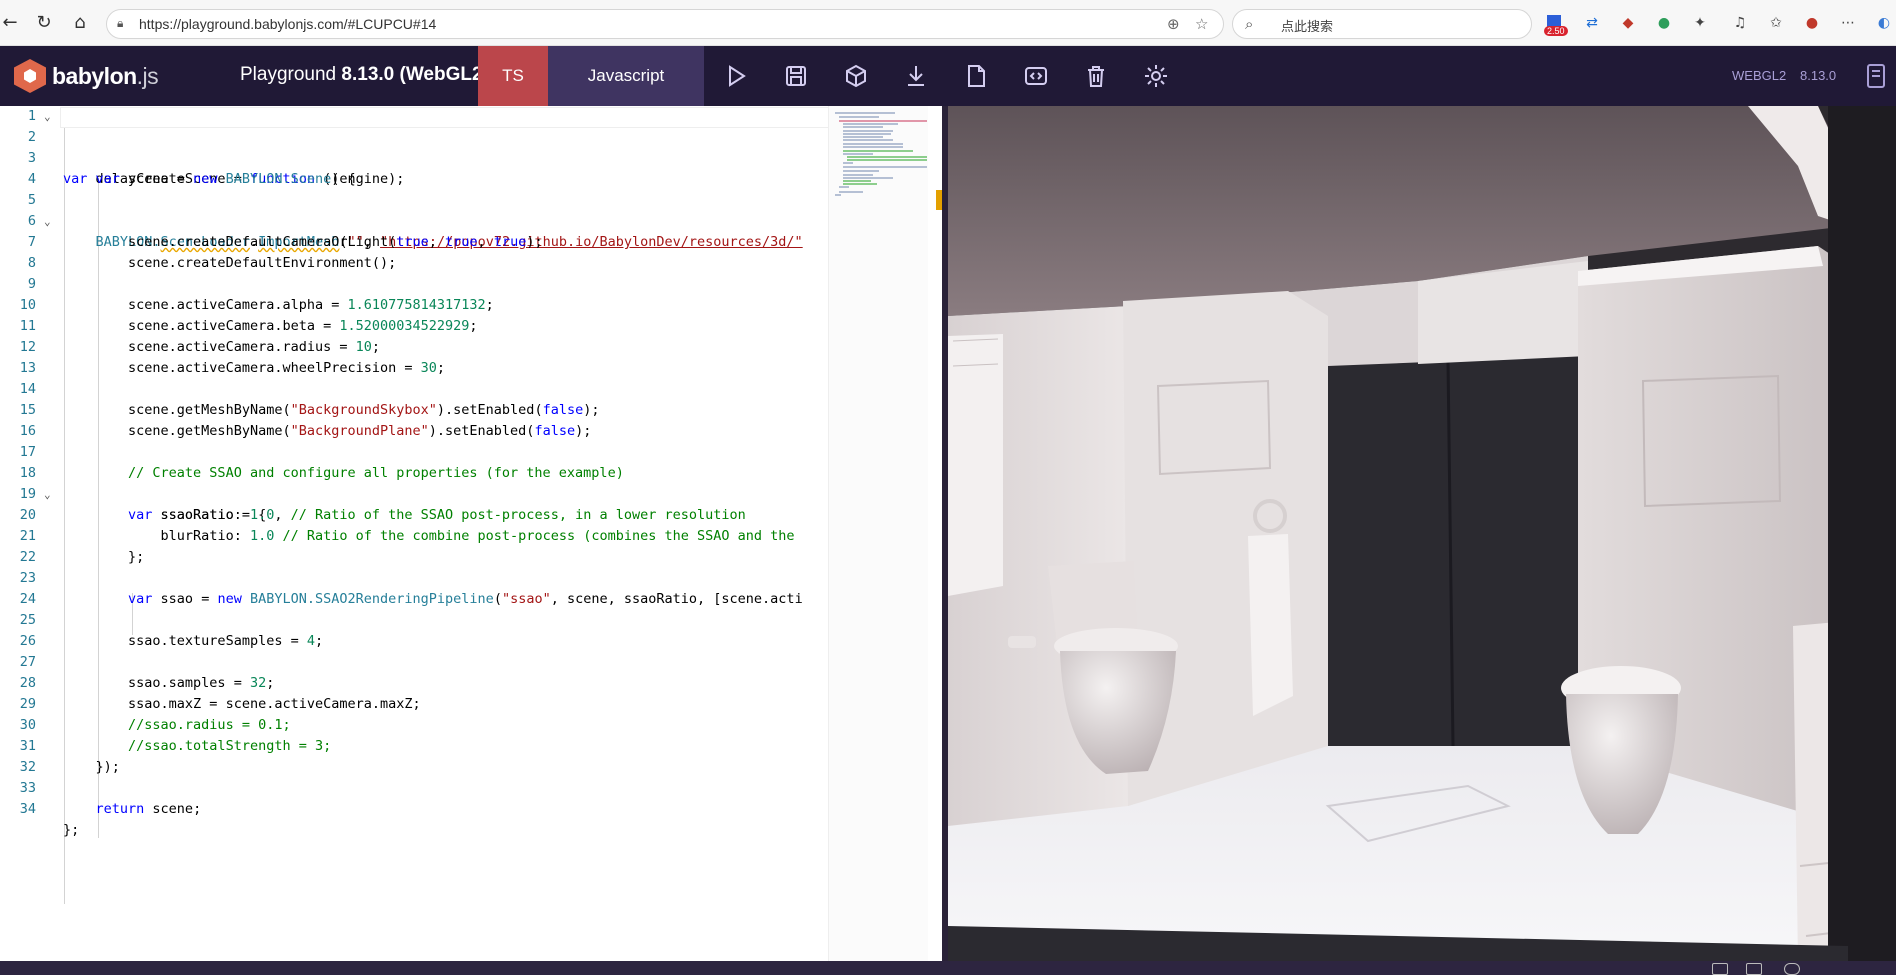 This screenshot has height=975, width=1896. What do you see at coordinates (445, 117) in the screenshot?
I see `current-line-highlight` at bounding box center [445, 117].